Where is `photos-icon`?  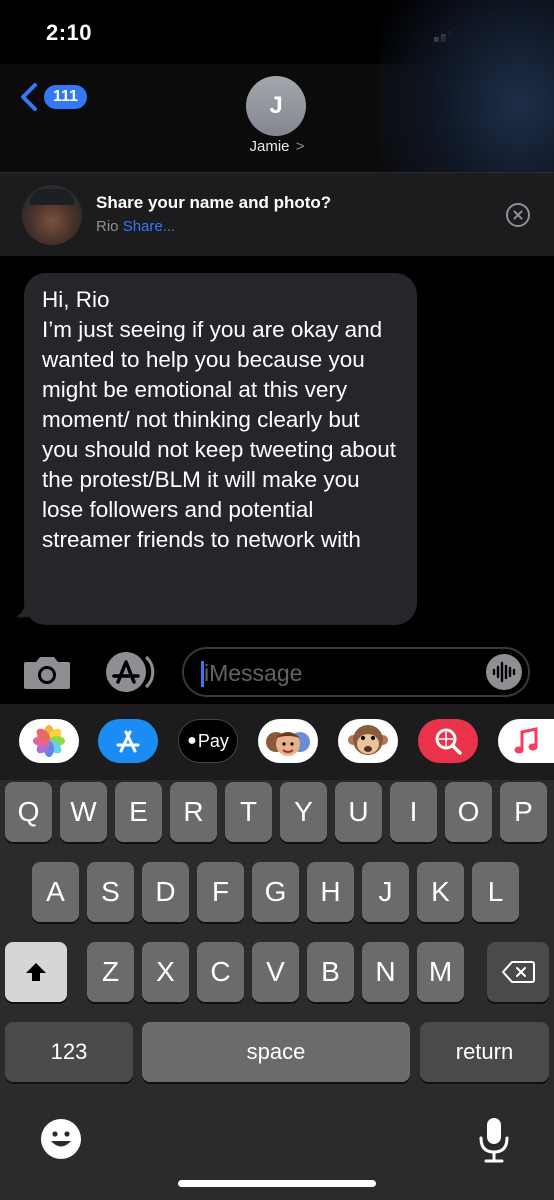 photos-icon is located at coordinates (49, 741).